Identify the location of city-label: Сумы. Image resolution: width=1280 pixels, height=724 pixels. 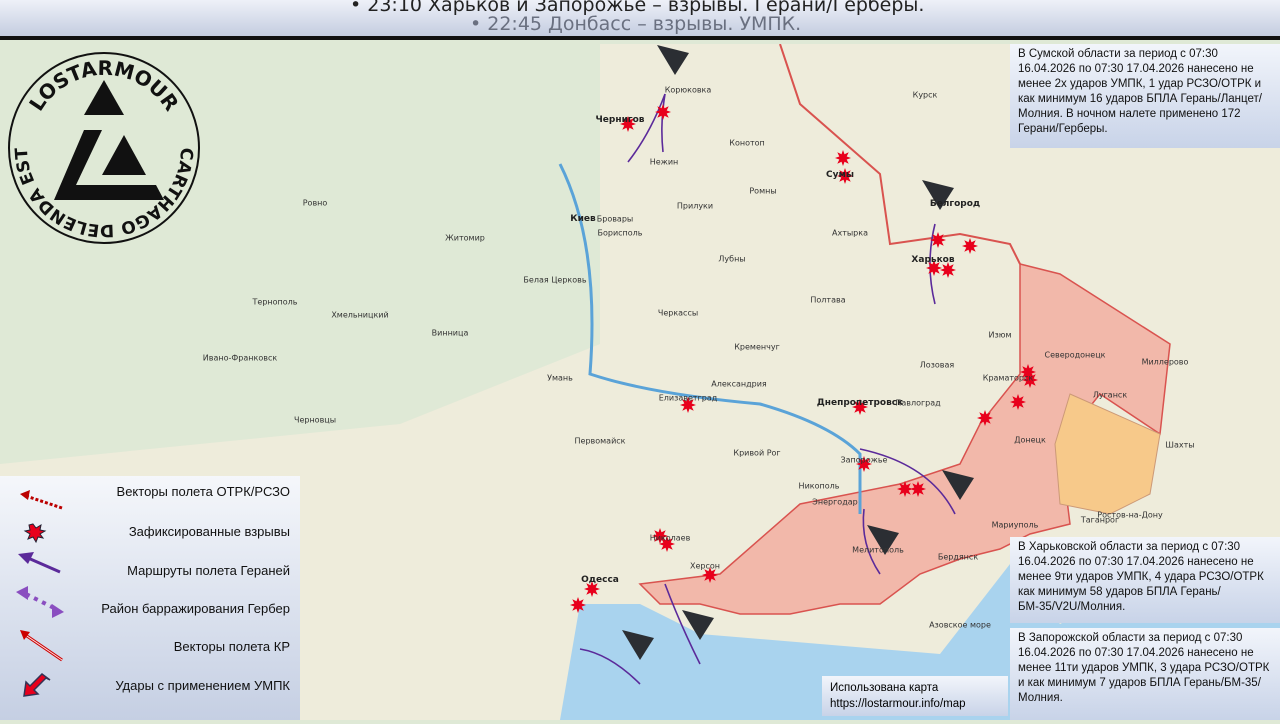
(840, 175).